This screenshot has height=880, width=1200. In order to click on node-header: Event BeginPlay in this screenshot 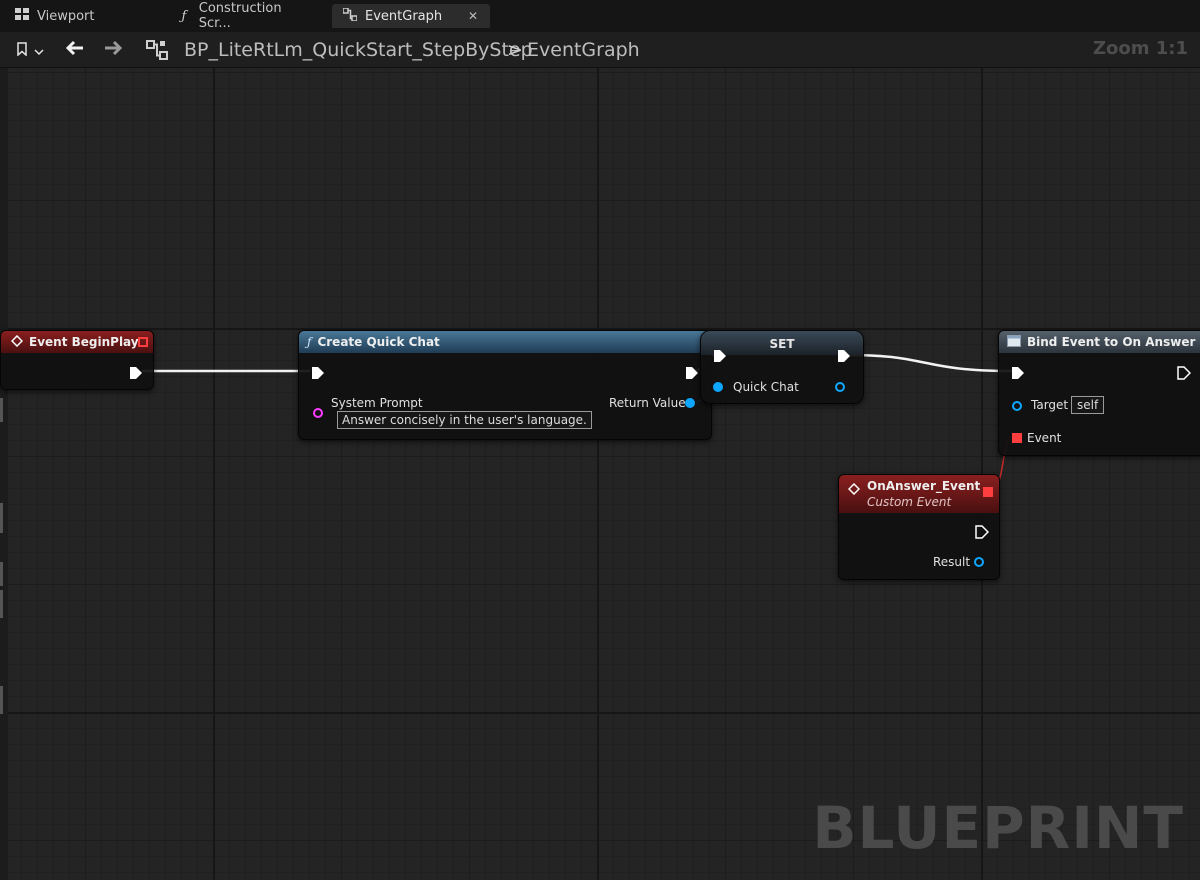, I will do `click(77, 342)`.